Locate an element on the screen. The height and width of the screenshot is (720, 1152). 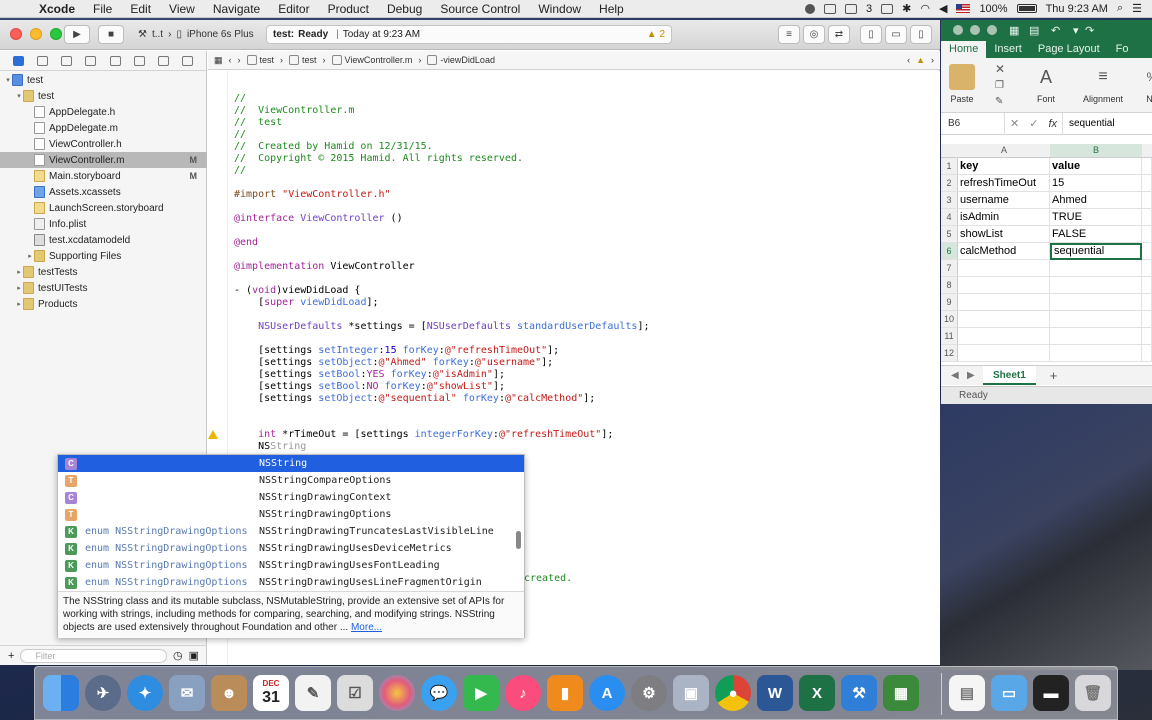
menu-editor: Editor is located at coordinates (293, 9).